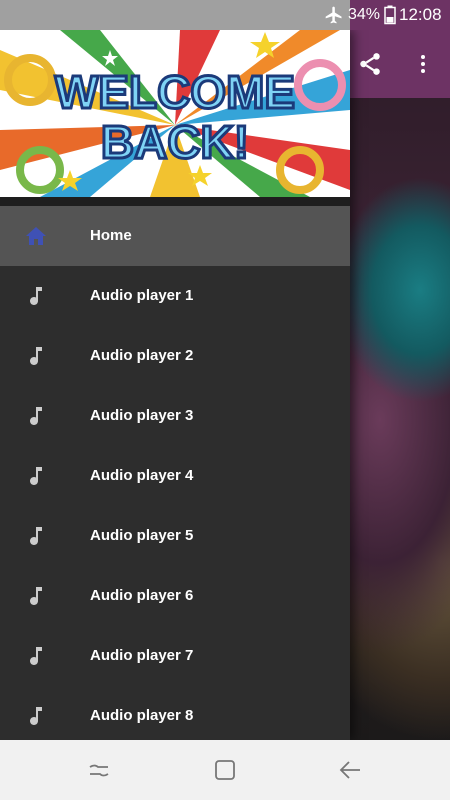 The image size is (450, 800). Describe the element at coordinates (334, 15) in the screenshot. I see `airplane-mode-icon` at that location.